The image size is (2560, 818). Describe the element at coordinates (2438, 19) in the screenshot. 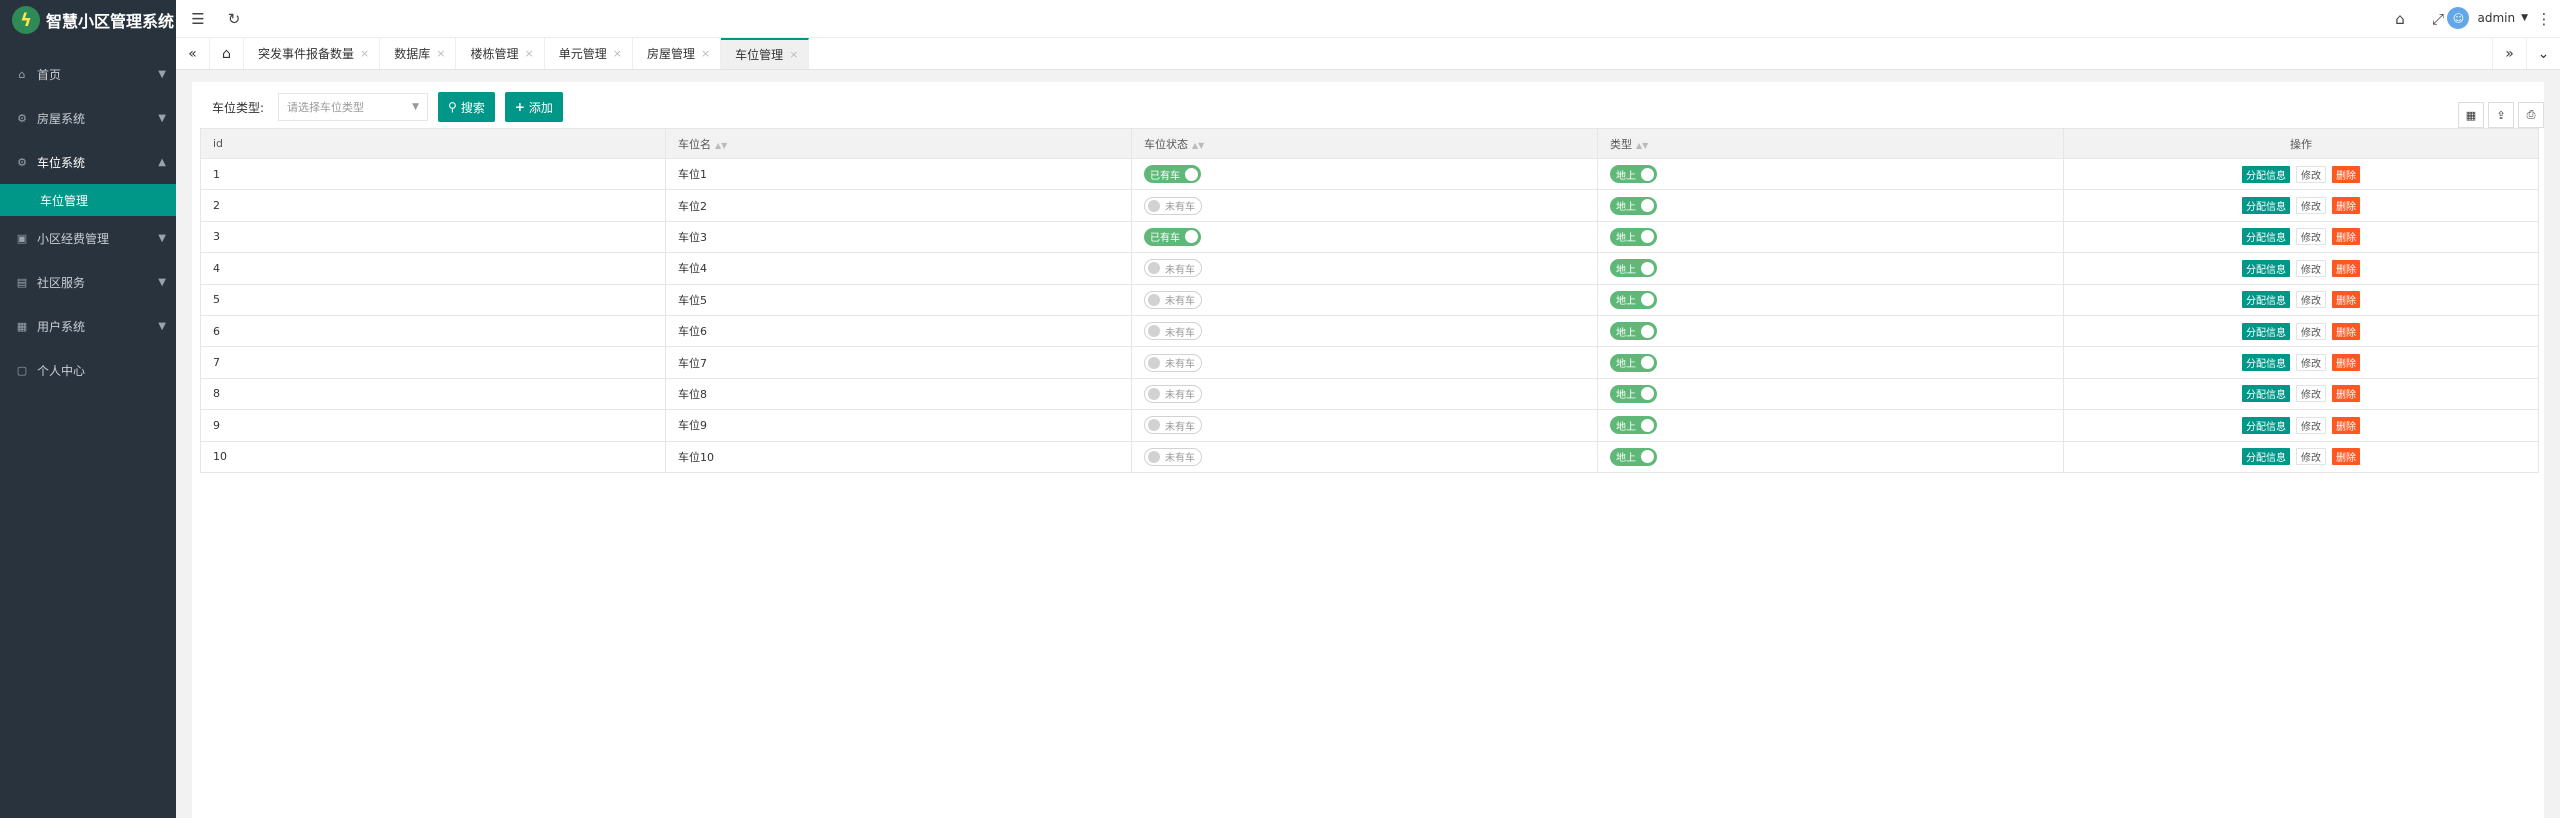

I see `fullscreen-icon: ⤢` at that location.